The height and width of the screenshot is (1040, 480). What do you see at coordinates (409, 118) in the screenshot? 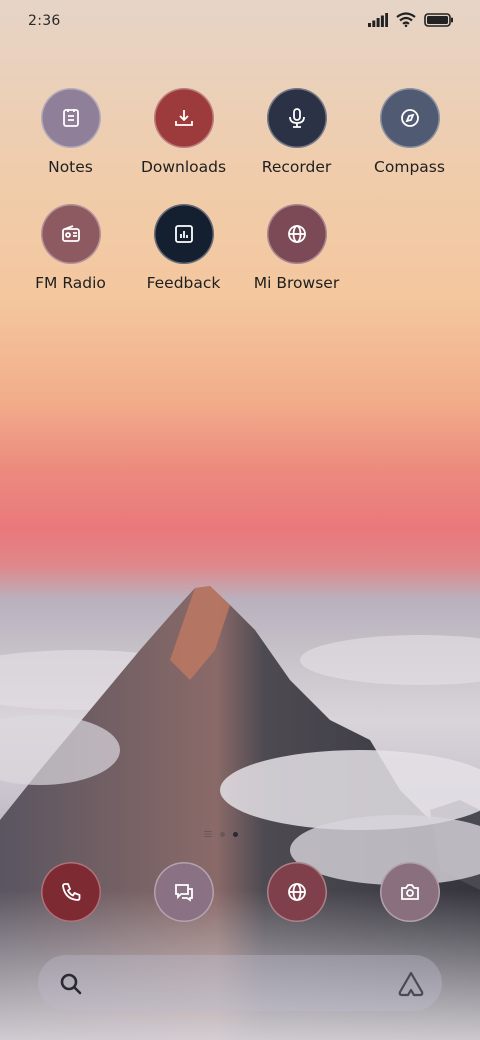
I see `compass-icon` at bounding box center [409, 118].